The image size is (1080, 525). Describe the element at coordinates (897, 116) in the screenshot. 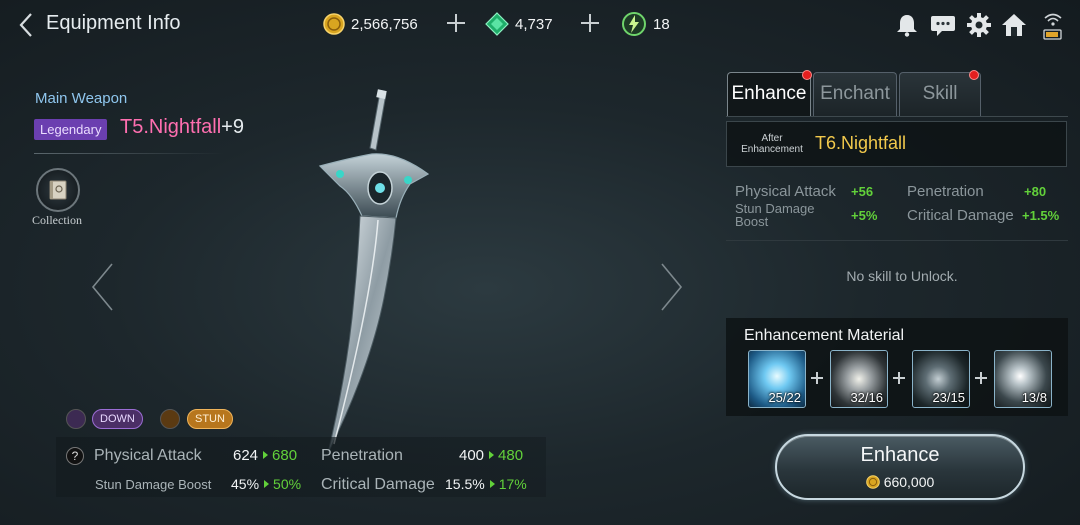

I see `tab-divider` at that location.